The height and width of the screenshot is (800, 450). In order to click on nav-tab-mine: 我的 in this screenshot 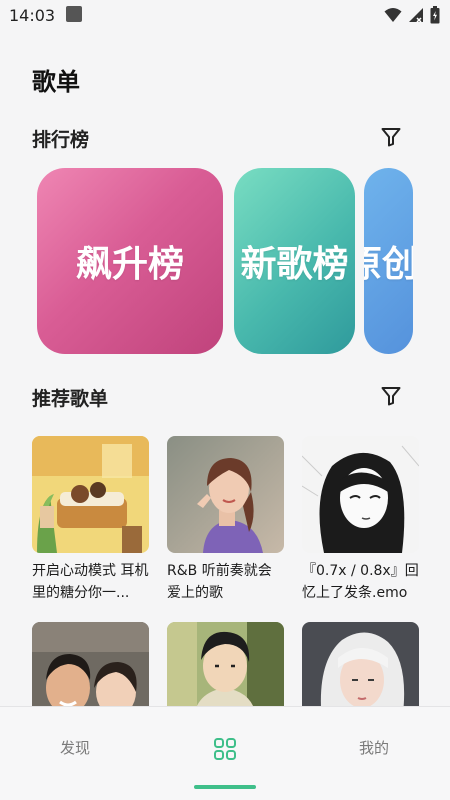, I will do `click(374, 747)`.